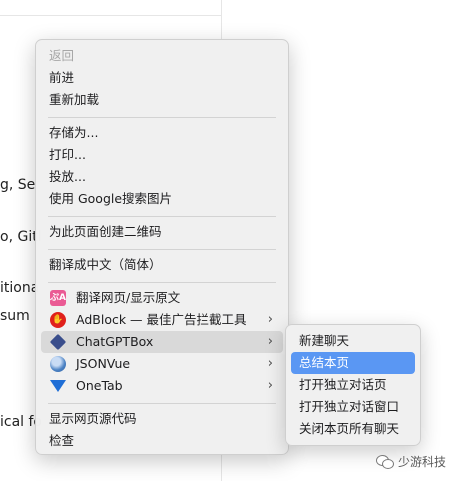 Image resolution: width=457 pixels, height=481 pixels. I want to click on menu-item-label: 翻译成中文（简体）, so click(105, 264).